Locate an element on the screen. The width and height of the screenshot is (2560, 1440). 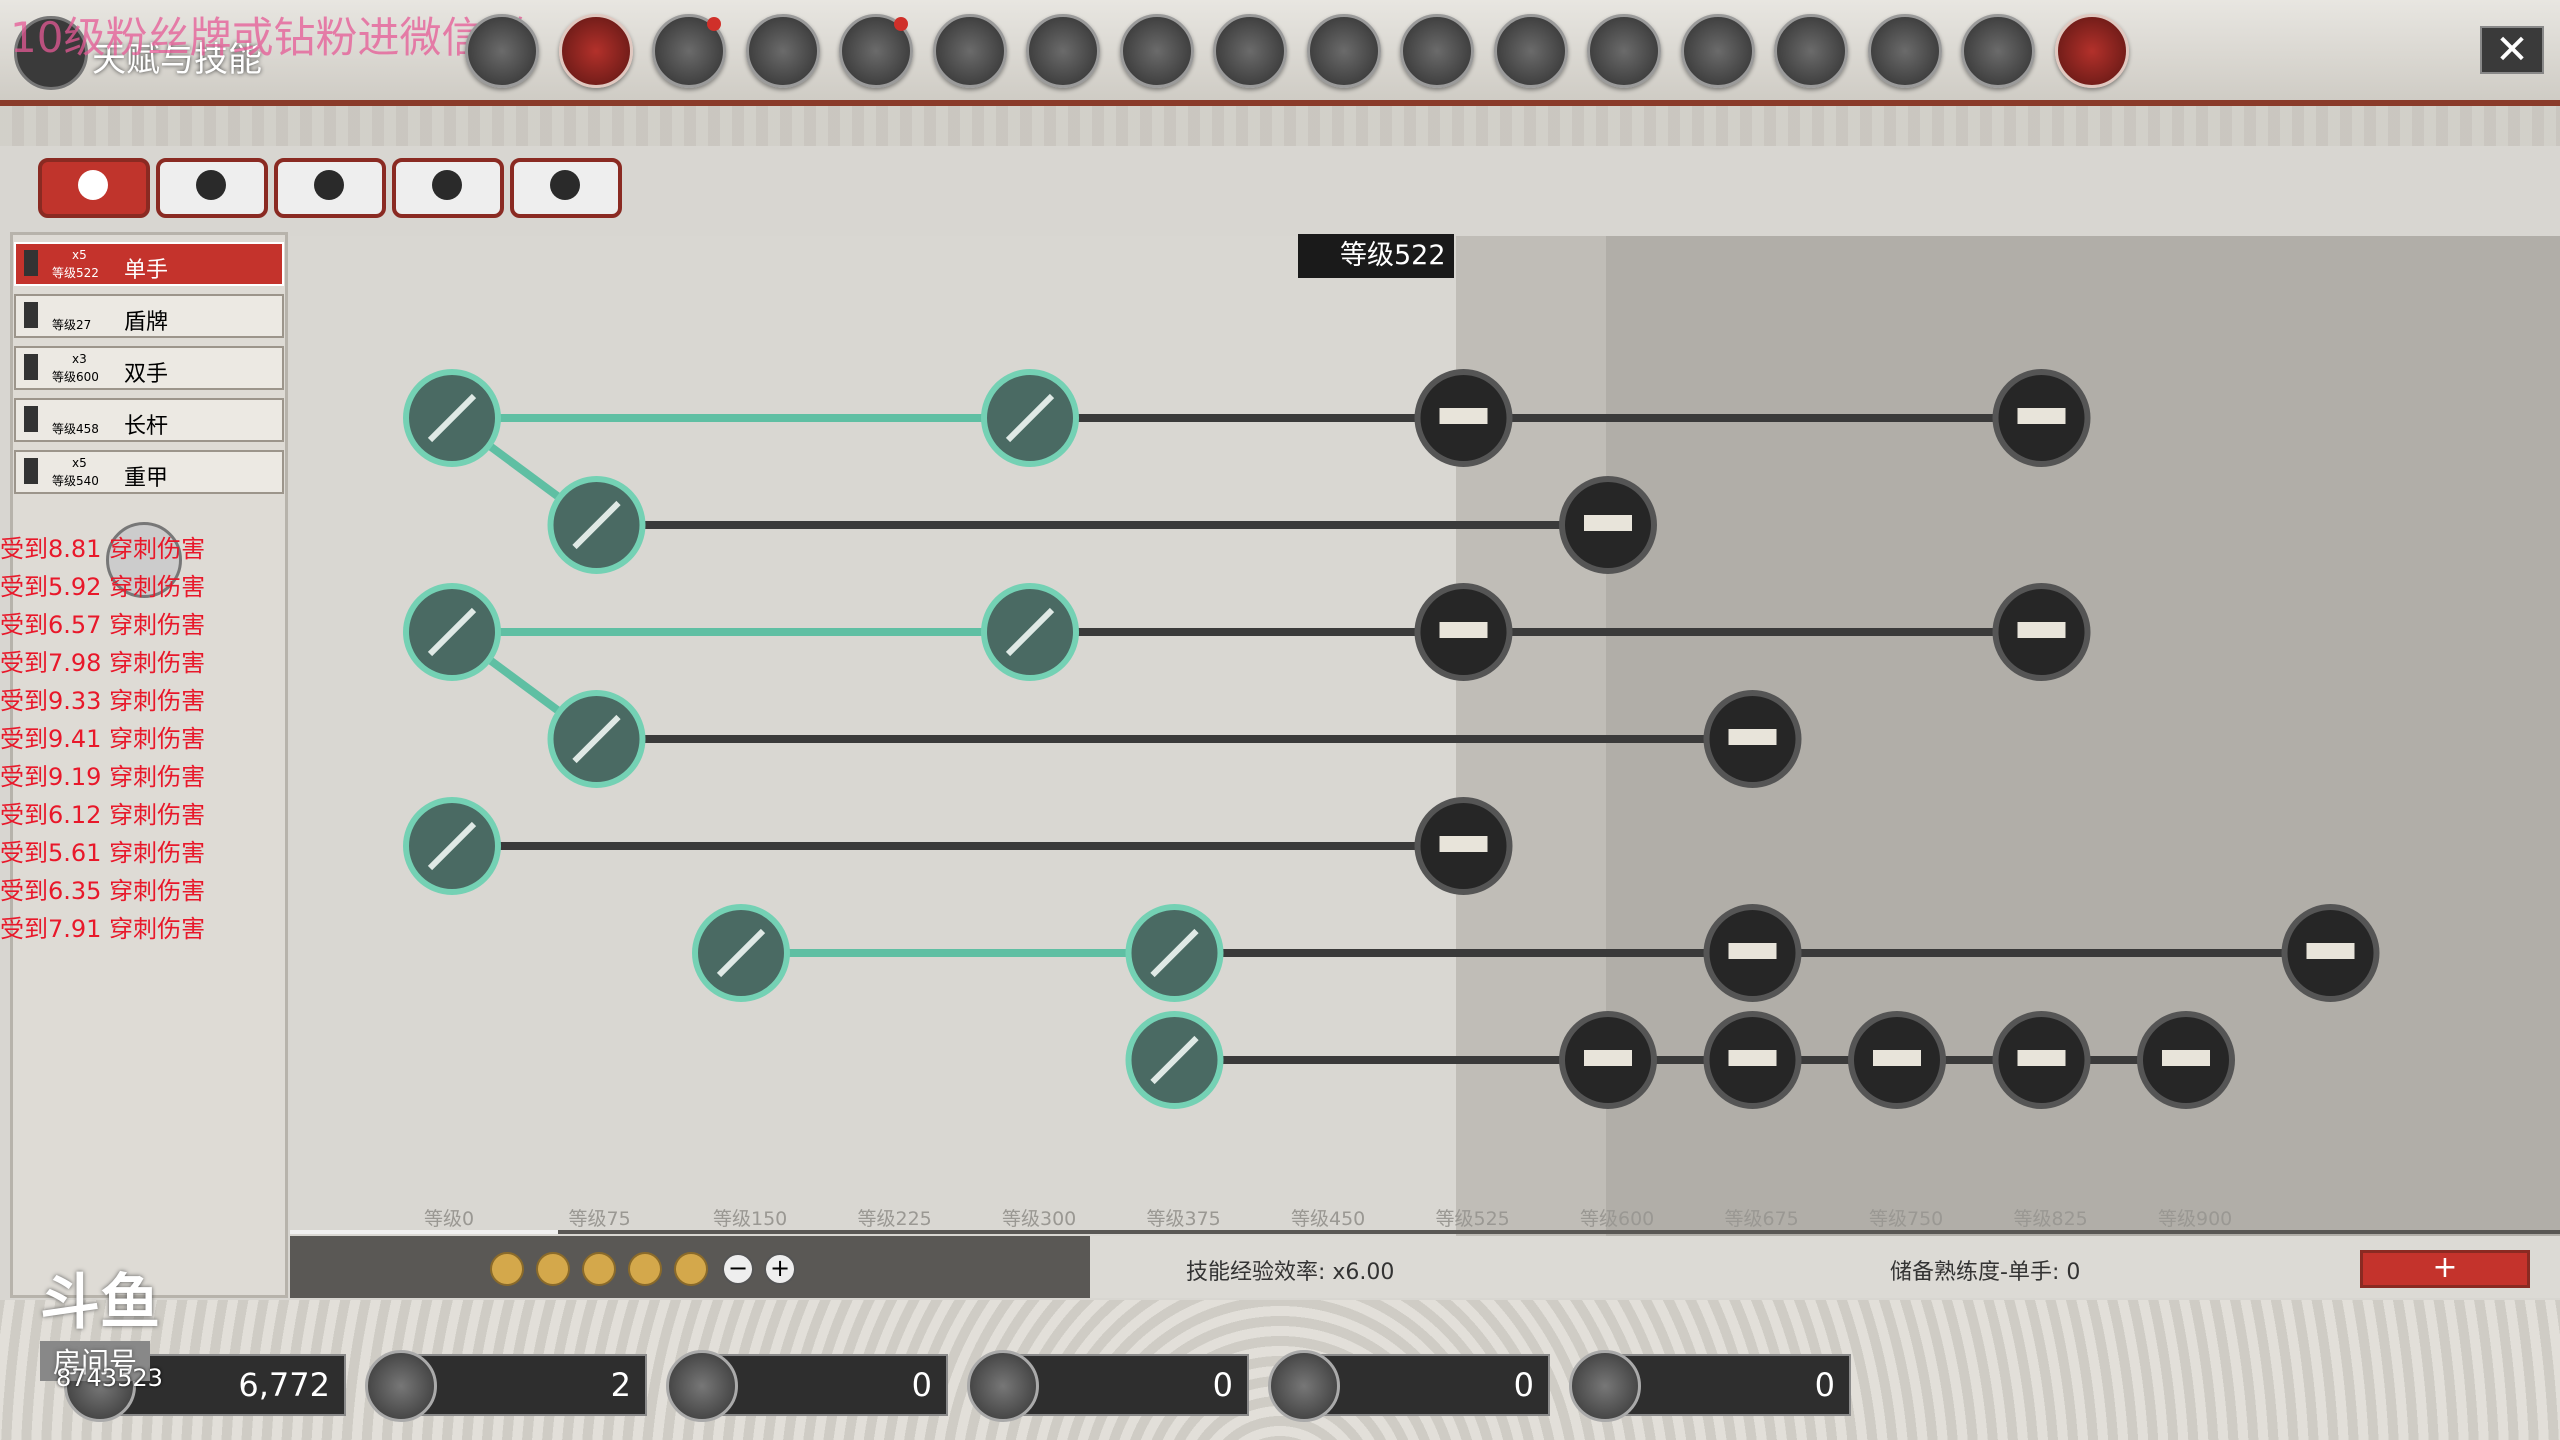
axis-tick-label: 等级0 is located at coordinates (449, 1219).